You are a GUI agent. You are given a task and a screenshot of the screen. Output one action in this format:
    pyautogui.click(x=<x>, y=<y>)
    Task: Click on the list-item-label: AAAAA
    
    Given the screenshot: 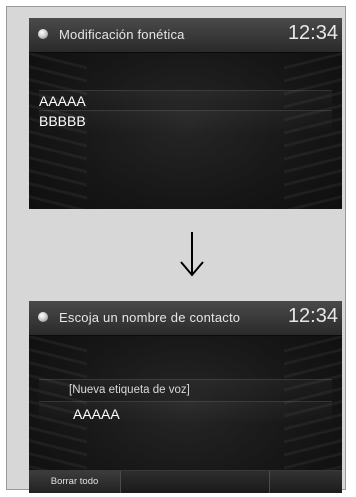 What is the action you would take?
    pyautogui.click(x=62, y=101)
    